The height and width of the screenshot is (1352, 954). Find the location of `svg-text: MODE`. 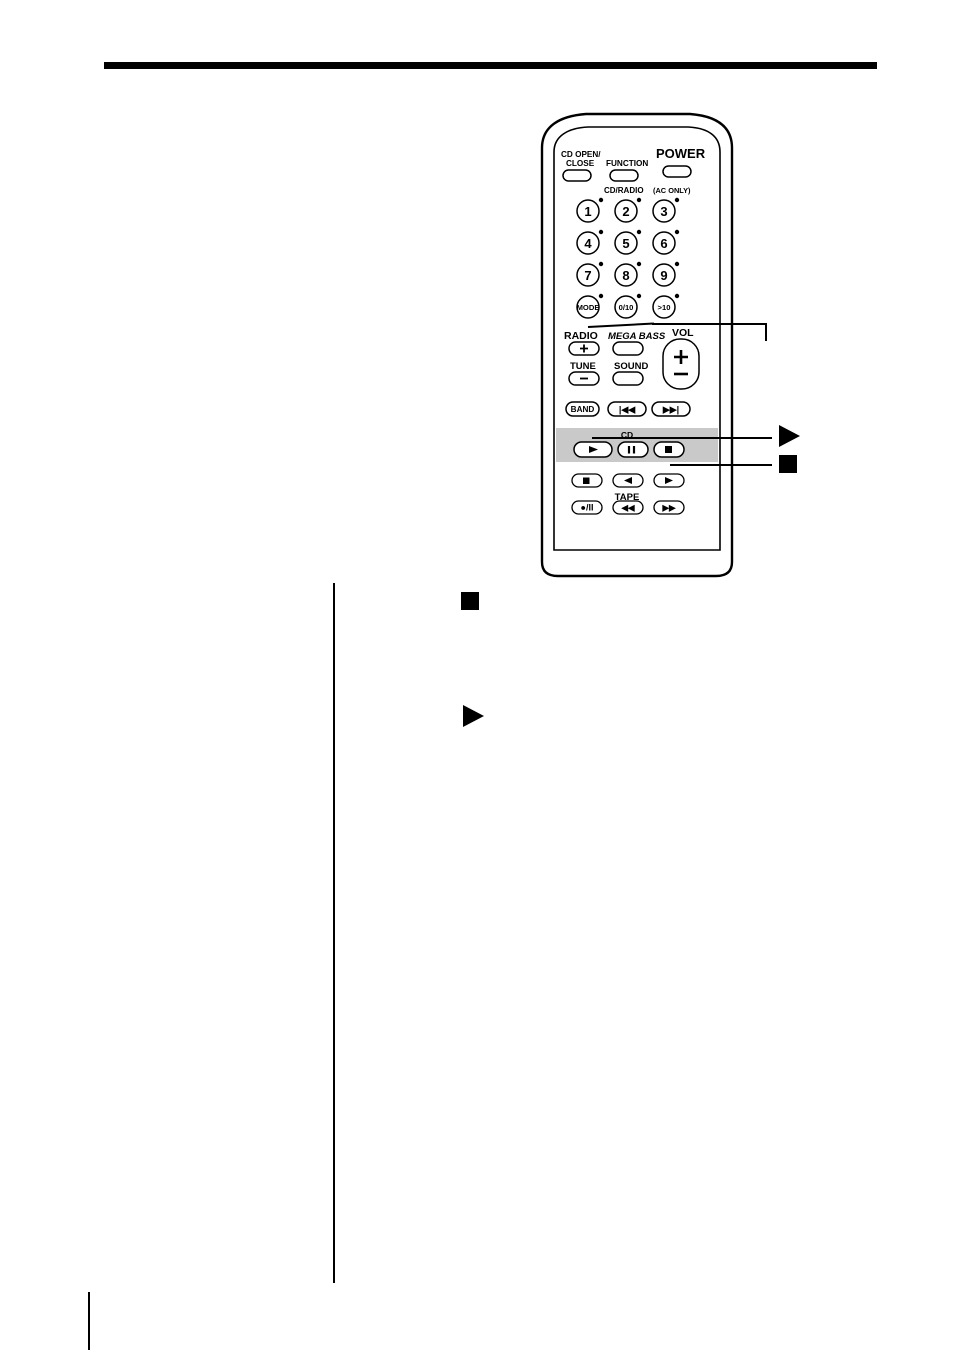

svg-text: MODE is located at coordinates (588, 307).